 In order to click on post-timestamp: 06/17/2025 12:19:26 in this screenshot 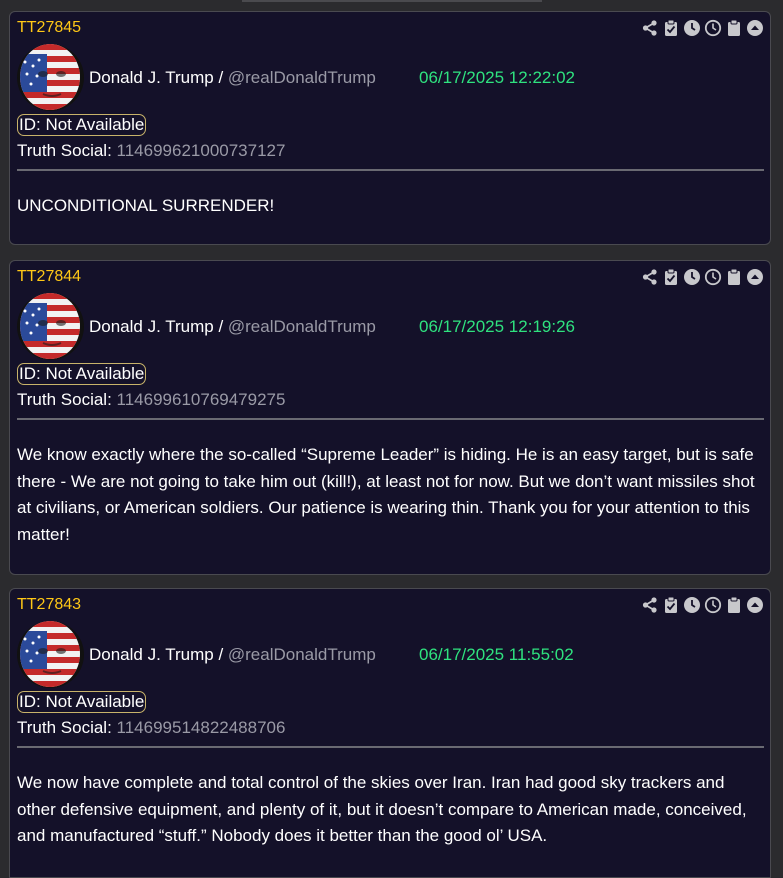, I will do `click(497, 327)`.